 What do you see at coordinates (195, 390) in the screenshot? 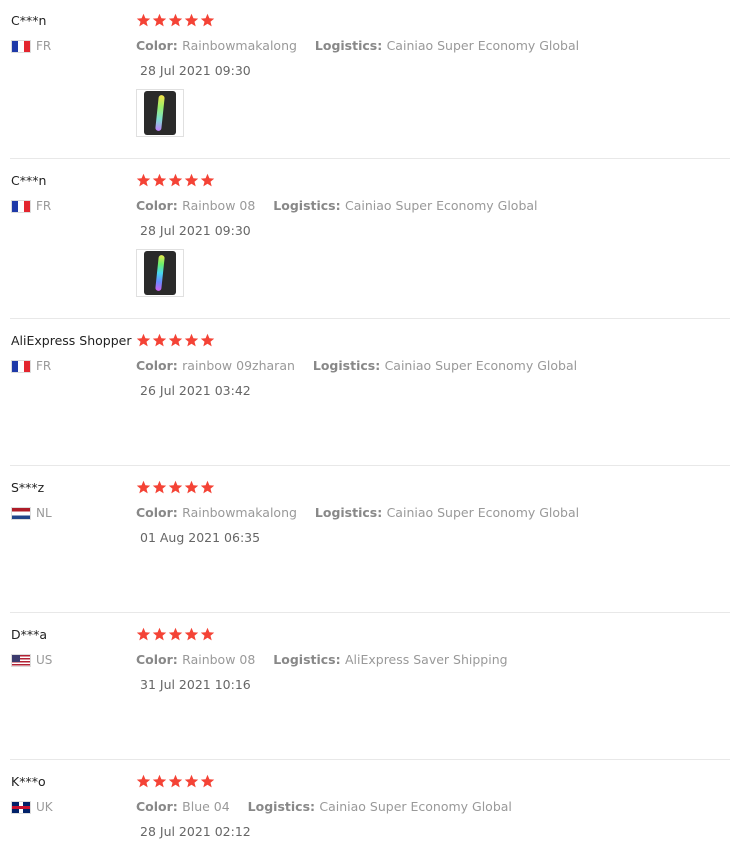
I see `review-date: 26 Jul 2021 03:42` at bounding box center [195, 390].